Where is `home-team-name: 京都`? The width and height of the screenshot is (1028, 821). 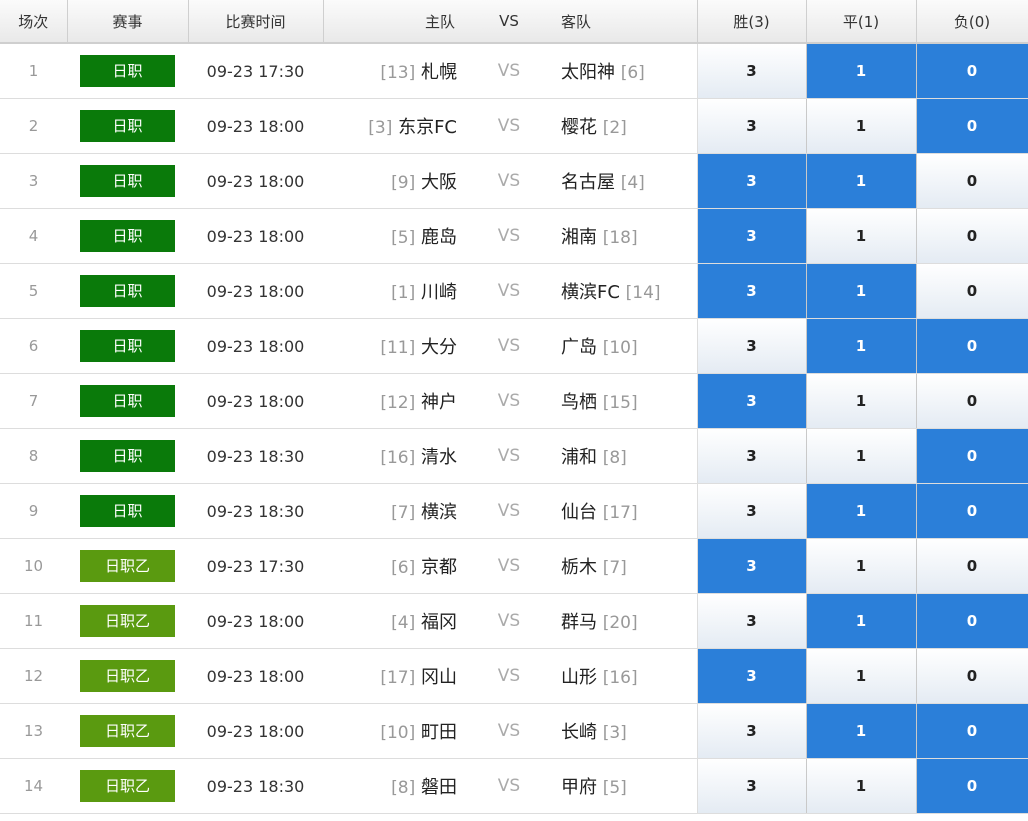 home-team-name: 京都 is located at coordinates (439, 567).